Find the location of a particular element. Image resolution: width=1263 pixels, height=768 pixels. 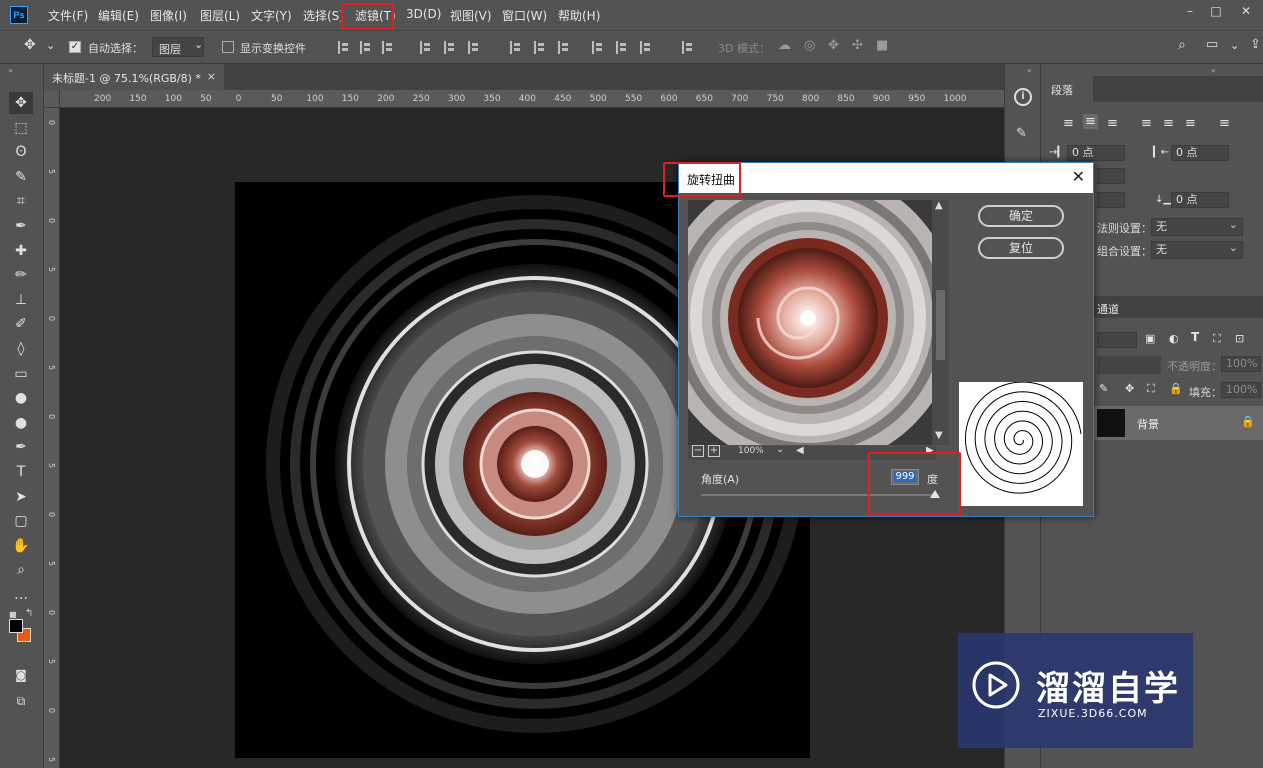

close-tab-icon: × is located at coordinates (211, 76).